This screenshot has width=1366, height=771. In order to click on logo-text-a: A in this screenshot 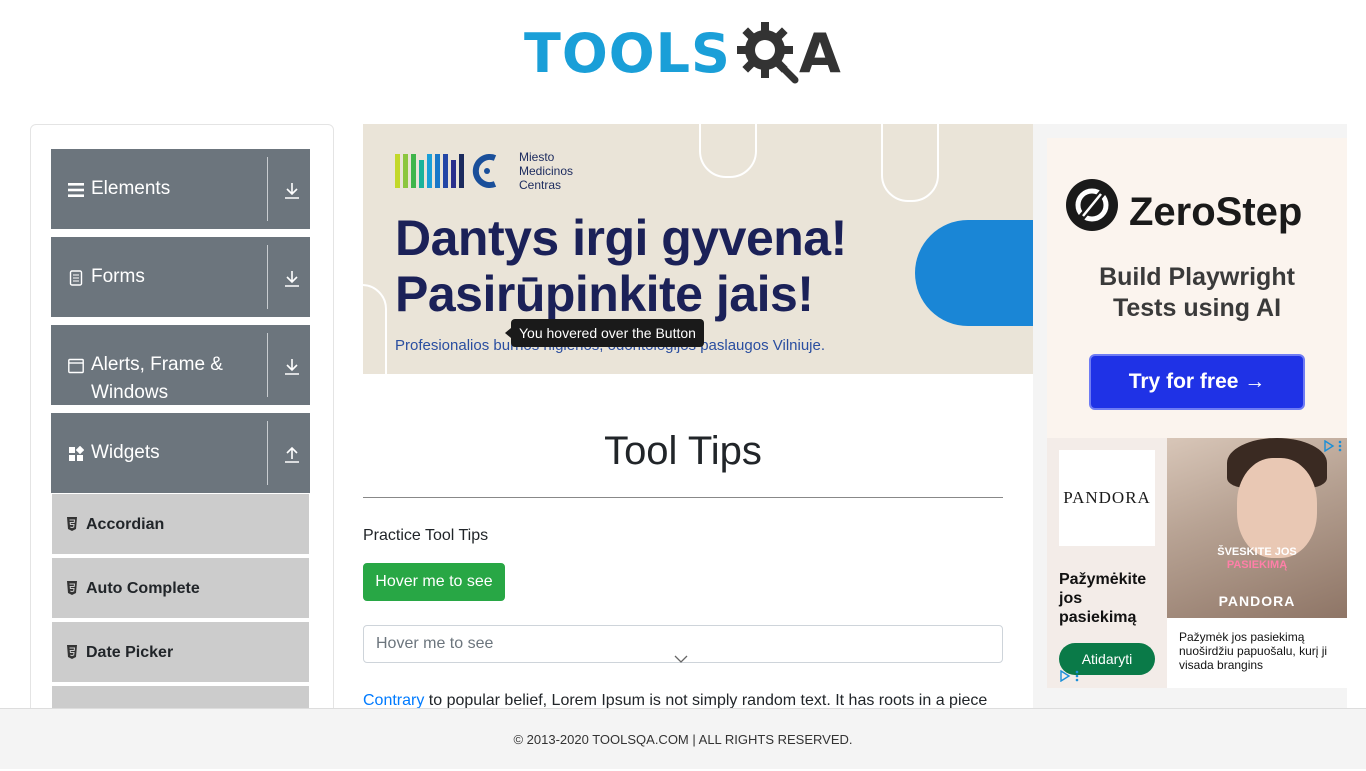, I will do `click(819, 53)`.